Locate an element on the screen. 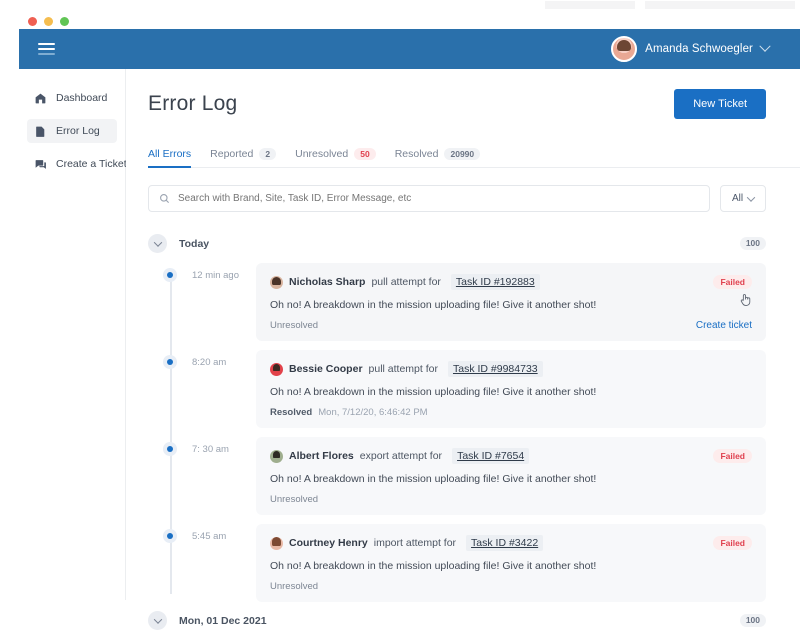  sidebar-item-label: Dashboard is located at coordinates (82, 98).